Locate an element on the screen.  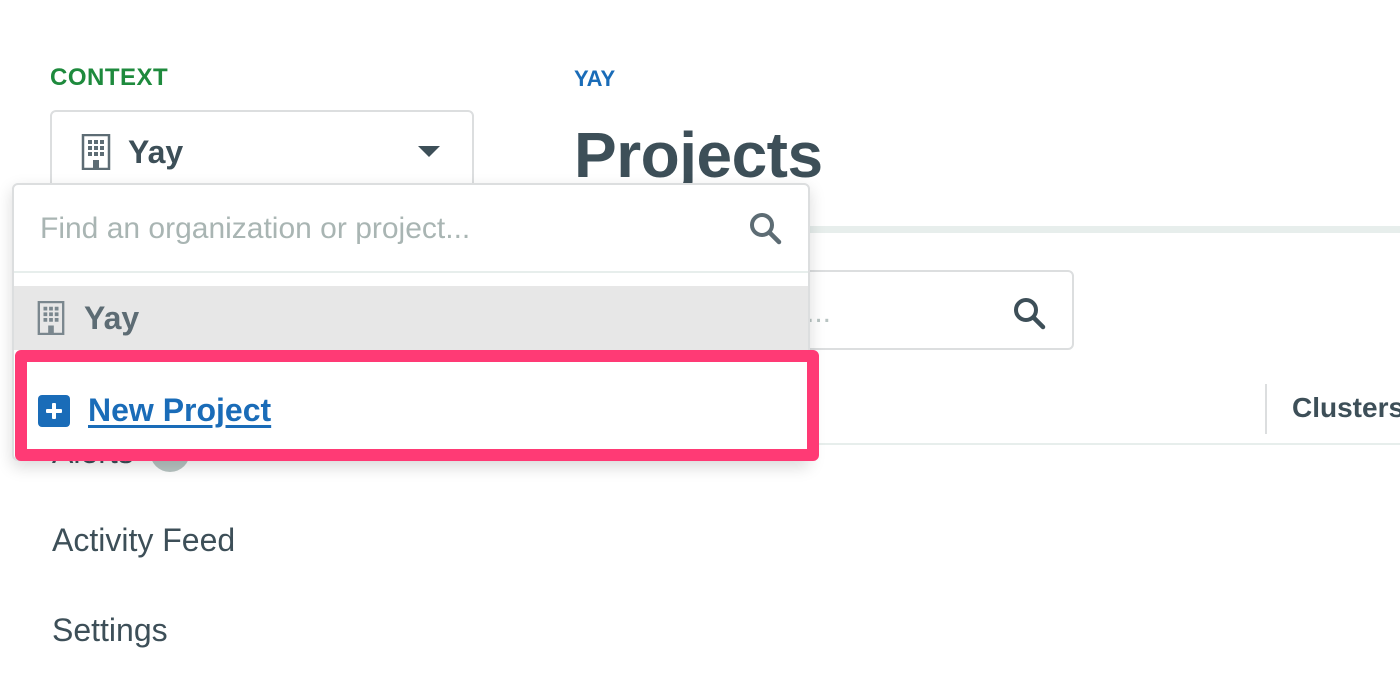
table-header-divider is located at coordinates (1100, 444).